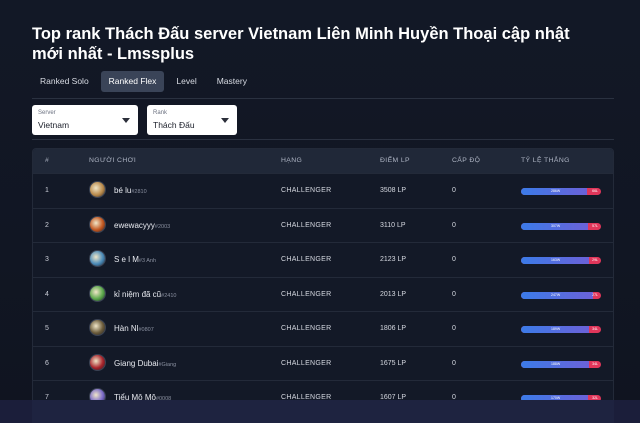 This screenshot has height=423, width=640. I want to click on filters-divider, so click(323, 139).